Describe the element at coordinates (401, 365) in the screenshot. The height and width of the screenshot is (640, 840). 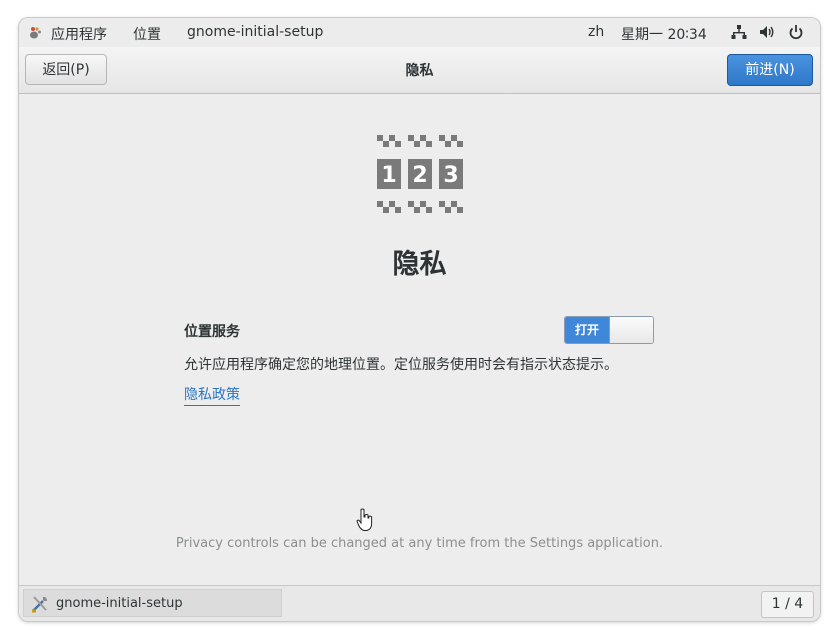
I see `location-description: 允许应用程序确定您的地理位置。定位服务使用时会有指示状态提示。` at that location.